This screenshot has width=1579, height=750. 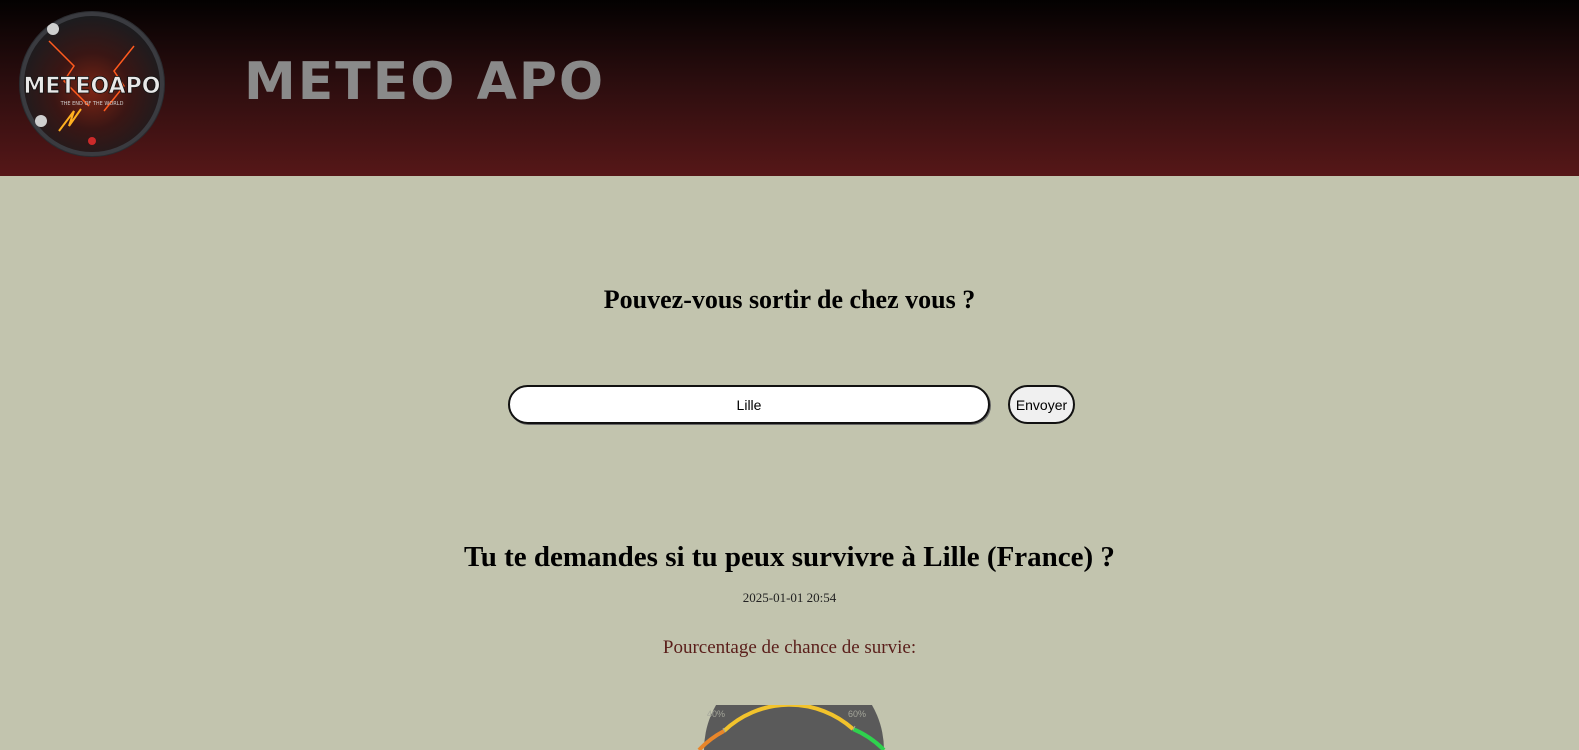 What do you see at coordinates (749, 404) in the screenshot?
I see `city-input` at bounding box center [749, 404].